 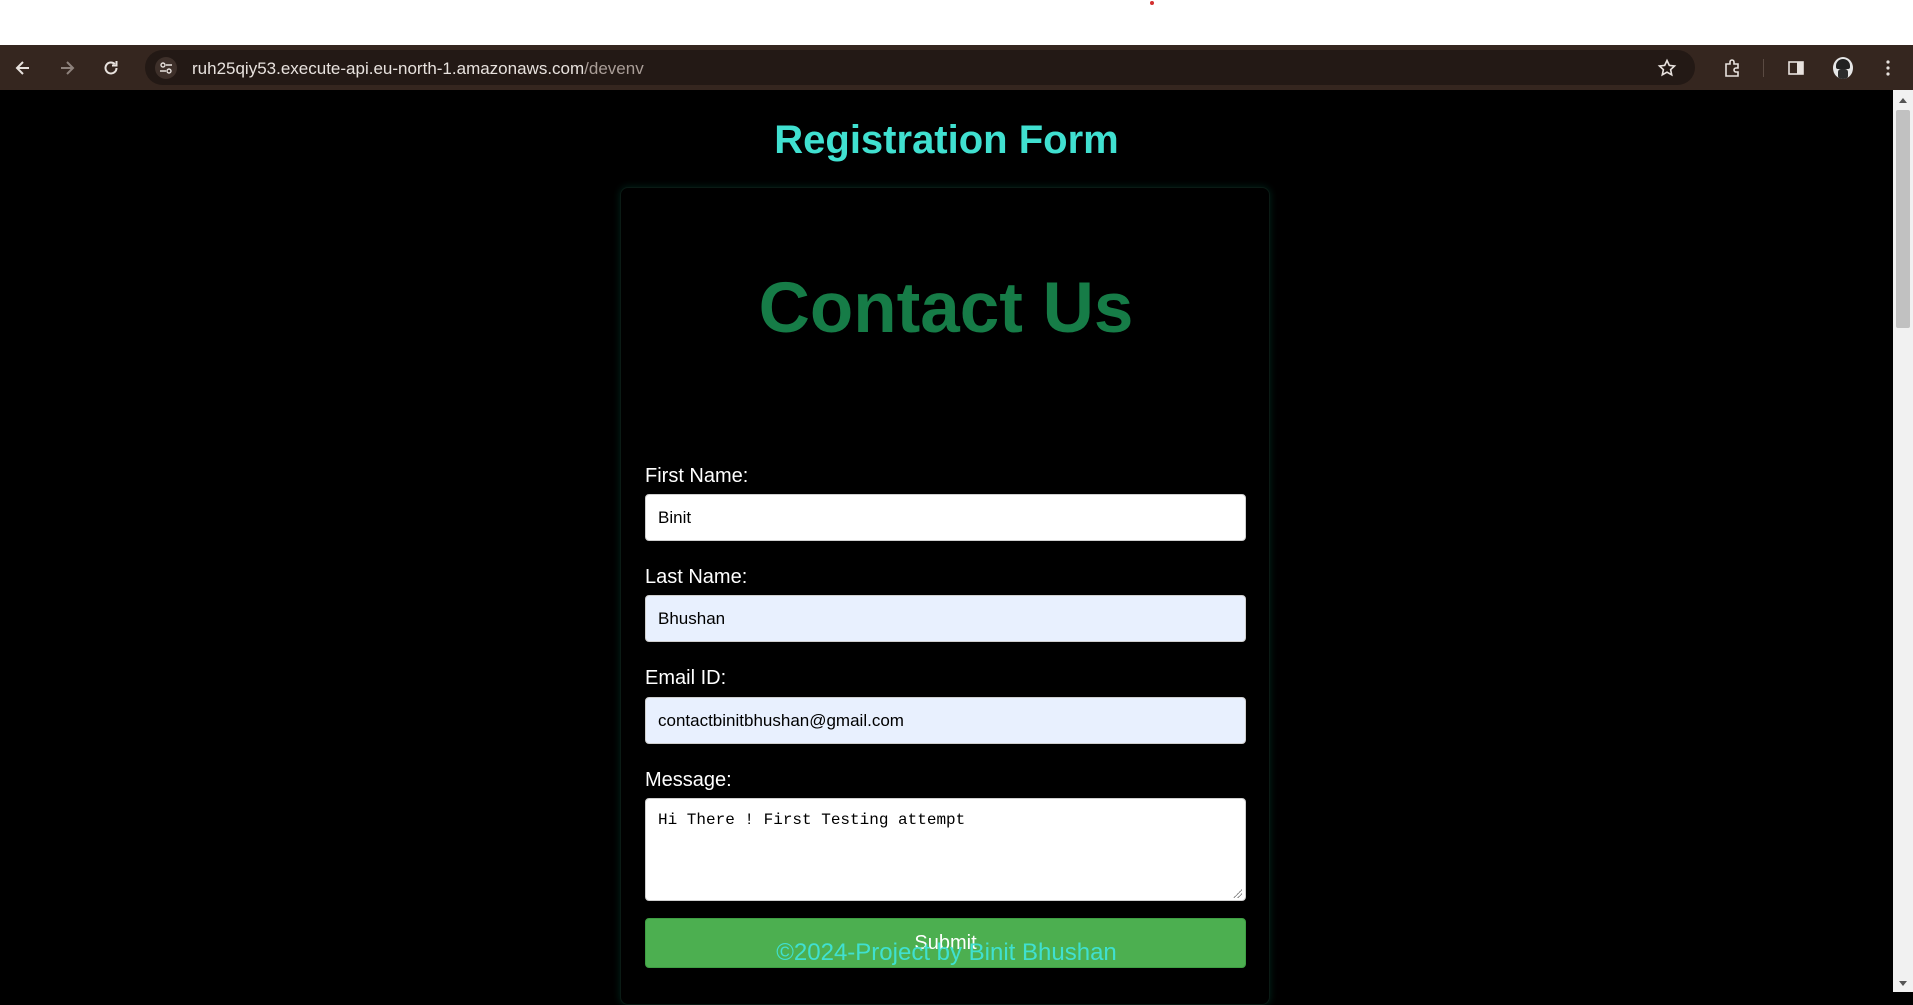 I want to click on reload-icon, so click(x=111, y=68).